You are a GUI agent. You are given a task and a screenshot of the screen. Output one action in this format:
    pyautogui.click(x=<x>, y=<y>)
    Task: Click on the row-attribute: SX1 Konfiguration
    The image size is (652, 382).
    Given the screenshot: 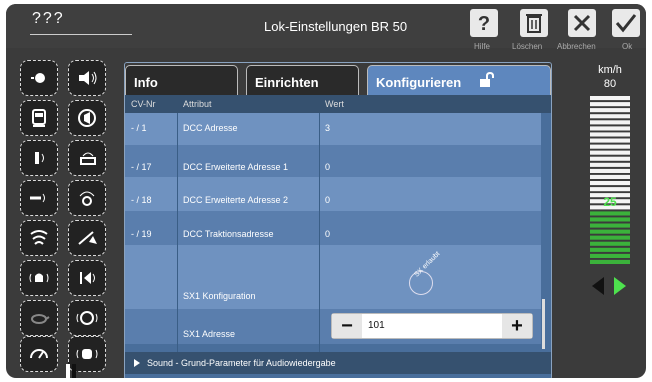 What is the action you would take?
    pyautogui.click(x=219, y=296)
    